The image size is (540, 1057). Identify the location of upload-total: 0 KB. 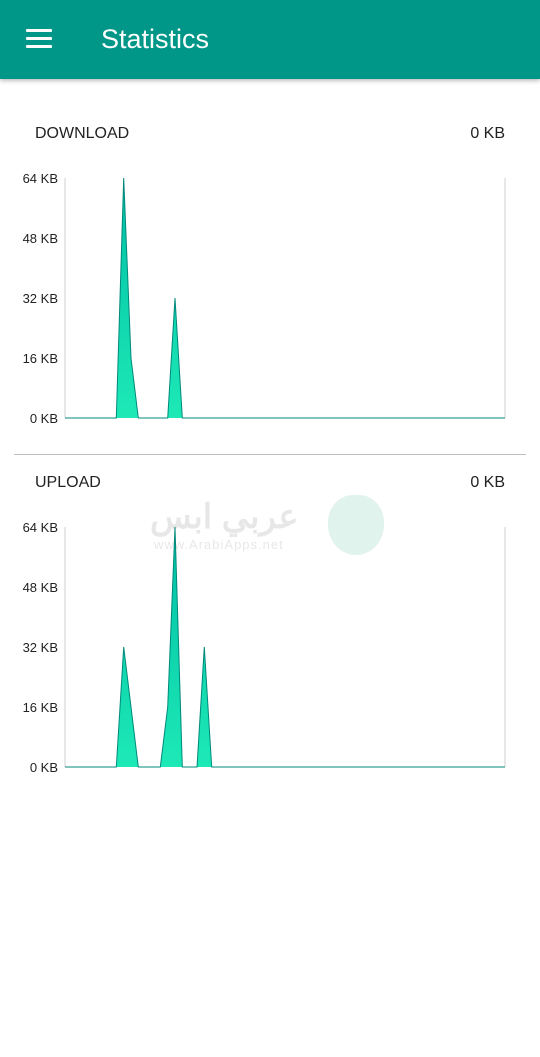
(487, 482).